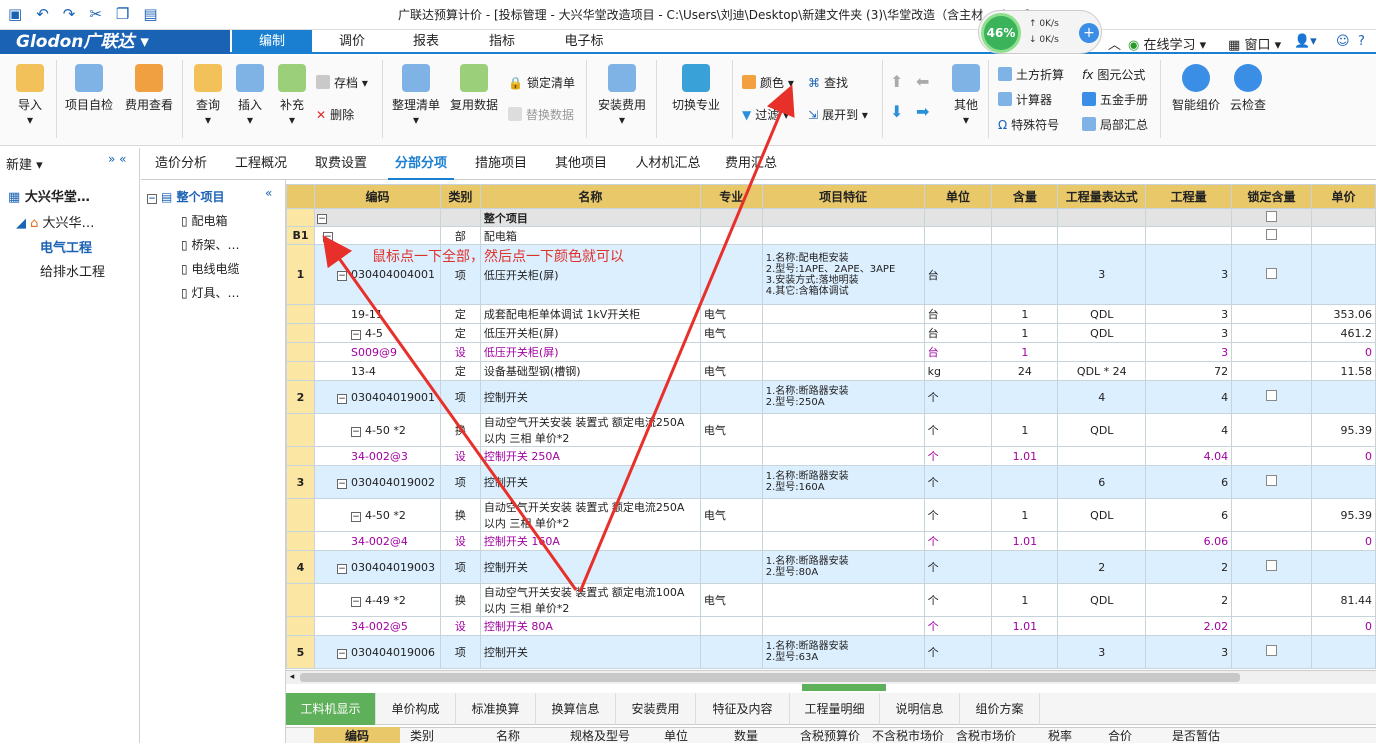 The height and width of the screenshot is (744, 1376). Describe the element at coordinates (377, 397) in the screenshot. I see `cell-code: −030404019001` at that location.